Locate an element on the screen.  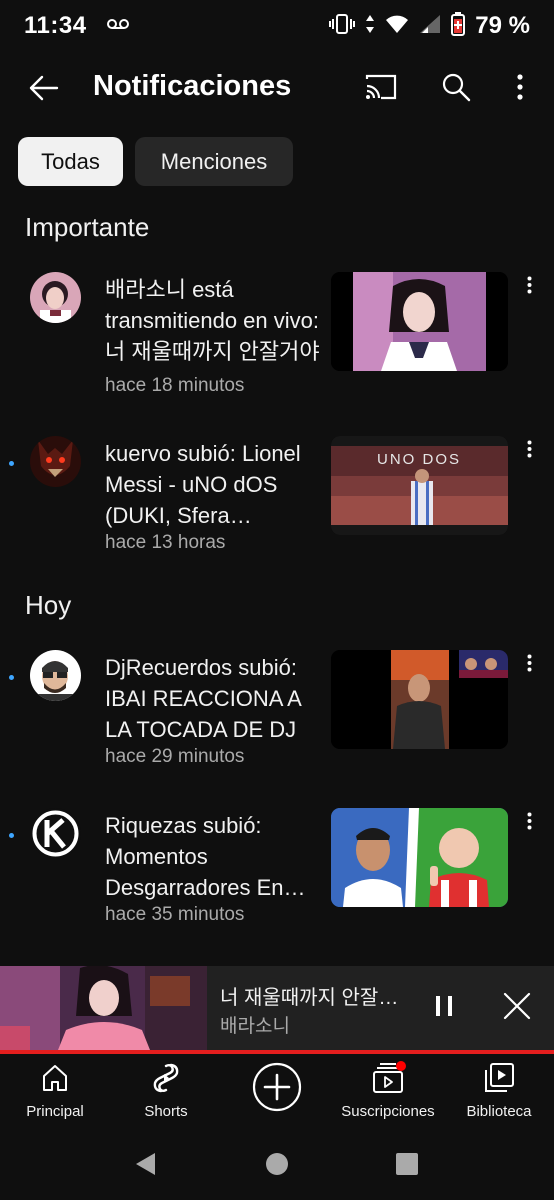
search-button is located at coordinates (456, 89).